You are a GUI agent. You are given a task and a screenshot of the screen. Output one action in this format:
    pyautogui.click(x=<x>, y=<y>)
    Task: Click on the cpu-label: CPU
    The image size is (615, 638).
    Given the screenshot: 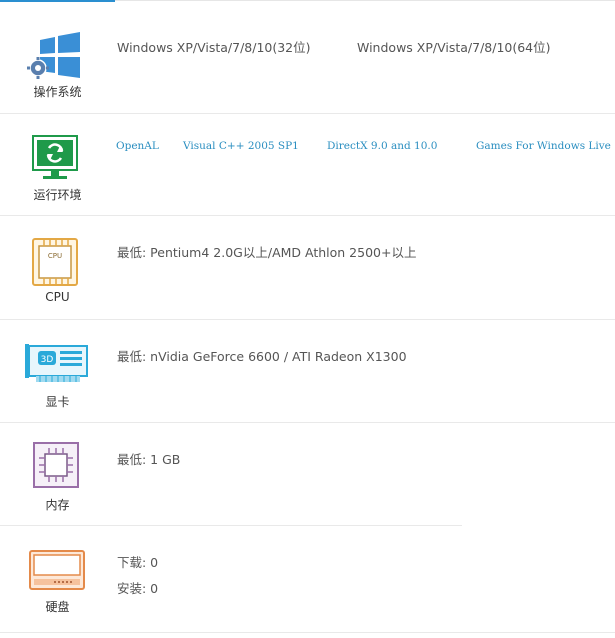 What is the action you would take?
    pyautogui.click(x=57, y=297)
    